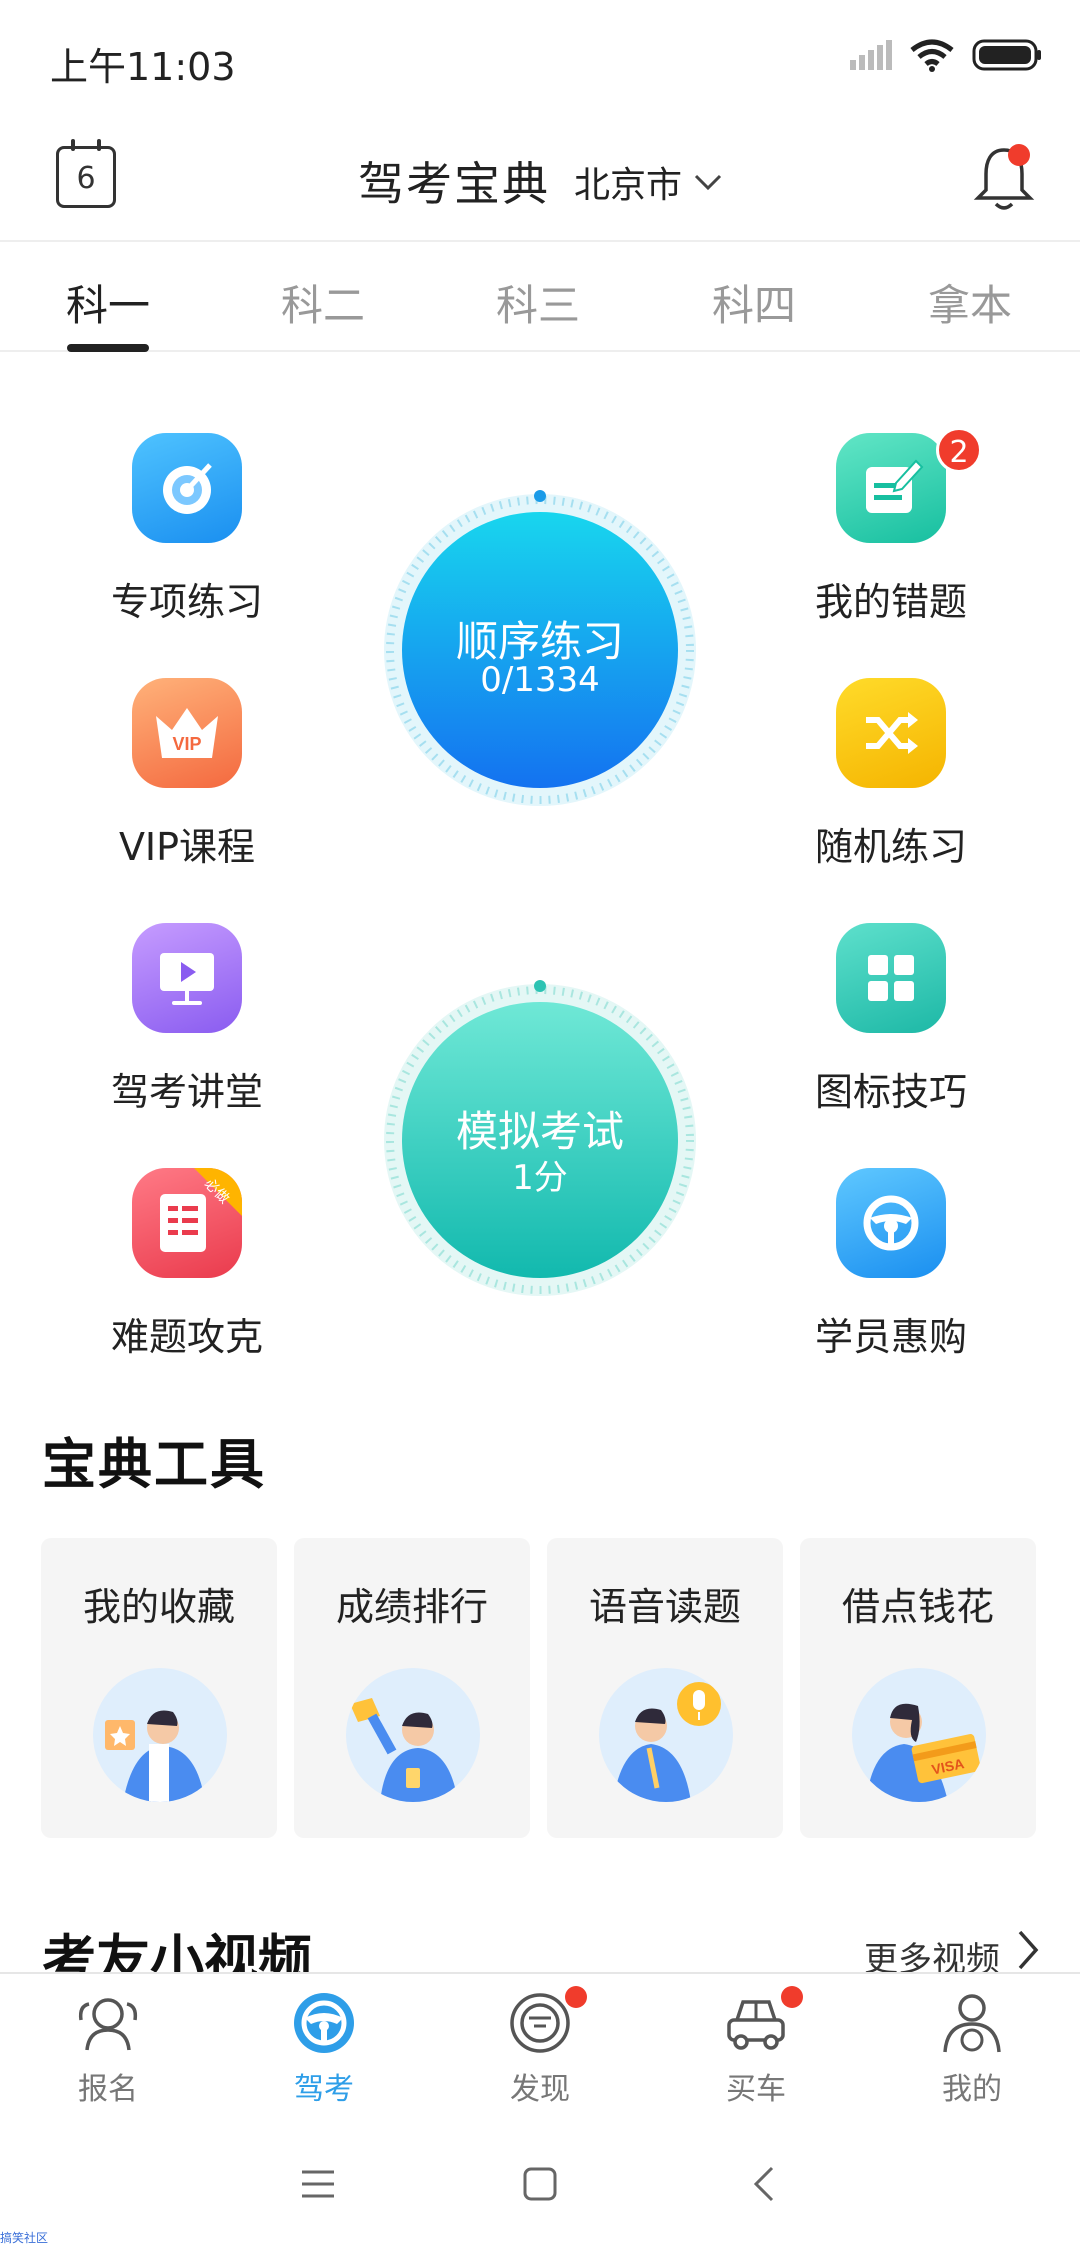  I want to click on feature-label: 图标技巧, so click(890, 1092).